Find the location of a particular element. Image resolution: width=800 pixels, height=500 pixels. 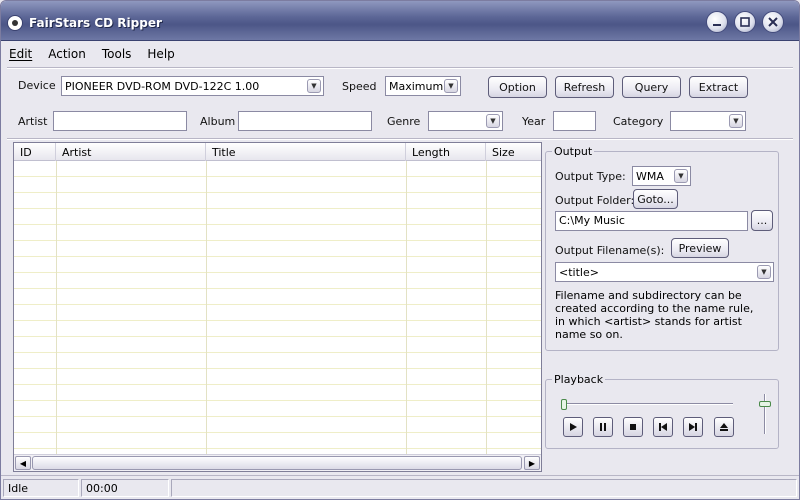

window-title: FairStars CD Ripper is located at coordinates (95, 23).